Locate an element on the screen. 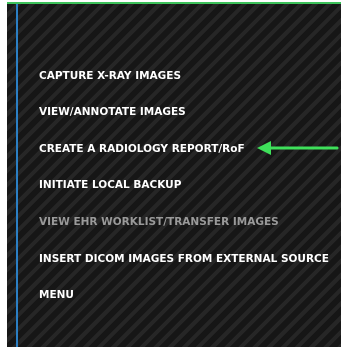  menu-item-menu: MENU is located at coordinates (56, 295).